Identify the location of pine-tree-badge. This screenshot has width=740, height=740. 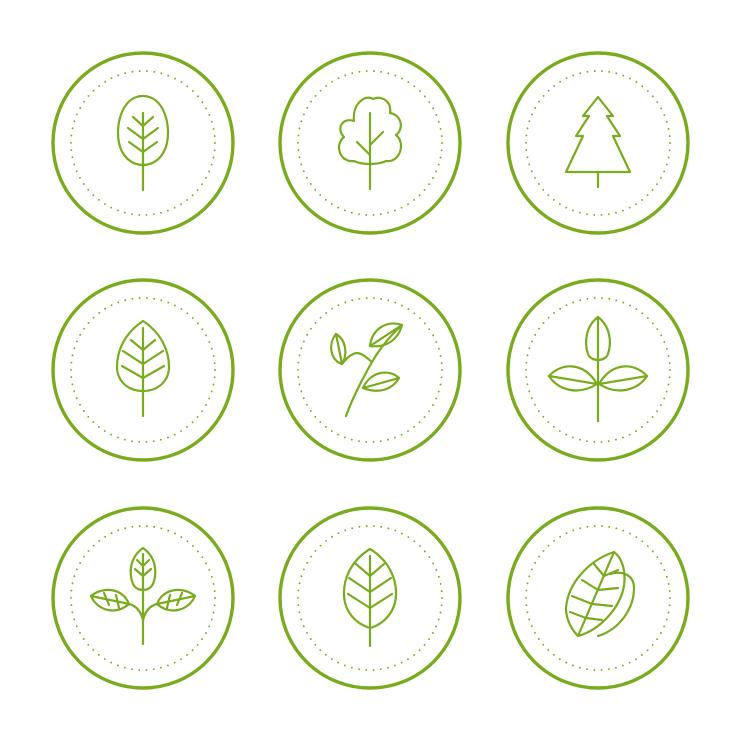
(598, 143).